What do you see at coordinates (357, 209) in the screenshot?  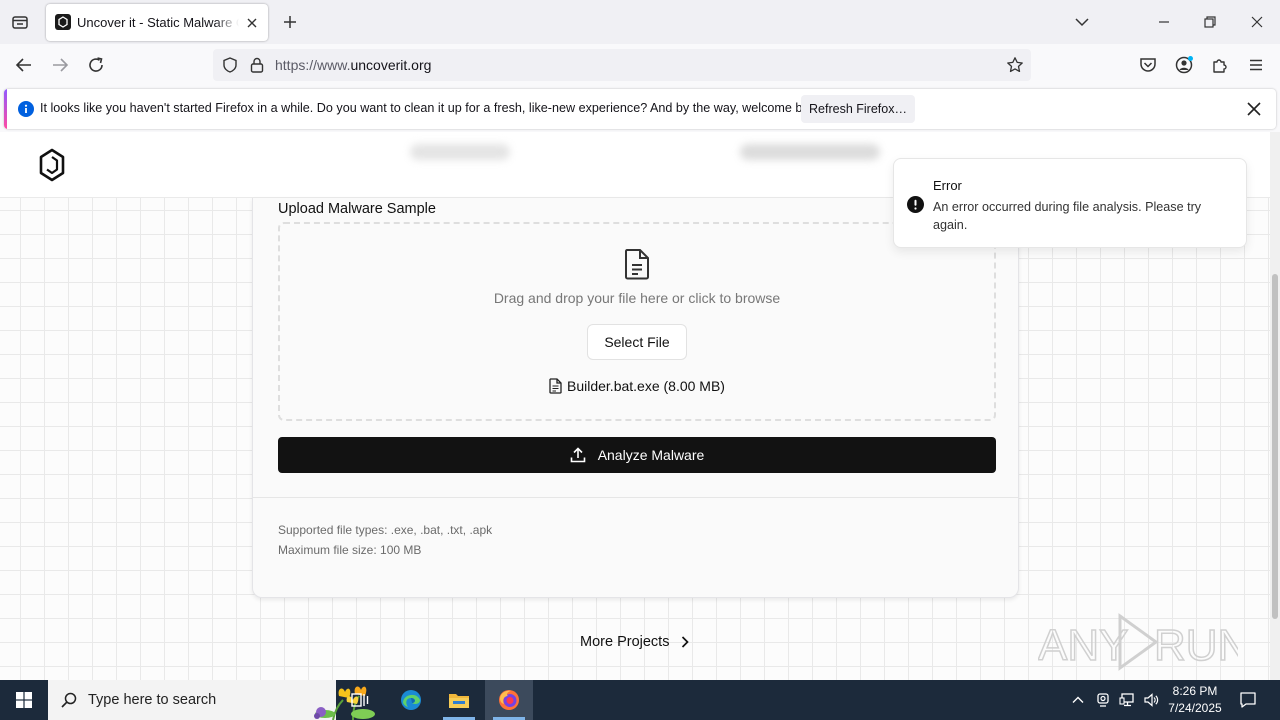 I see `upload-section-label: Upload Malware Sample` at bounding box center [357, 209].